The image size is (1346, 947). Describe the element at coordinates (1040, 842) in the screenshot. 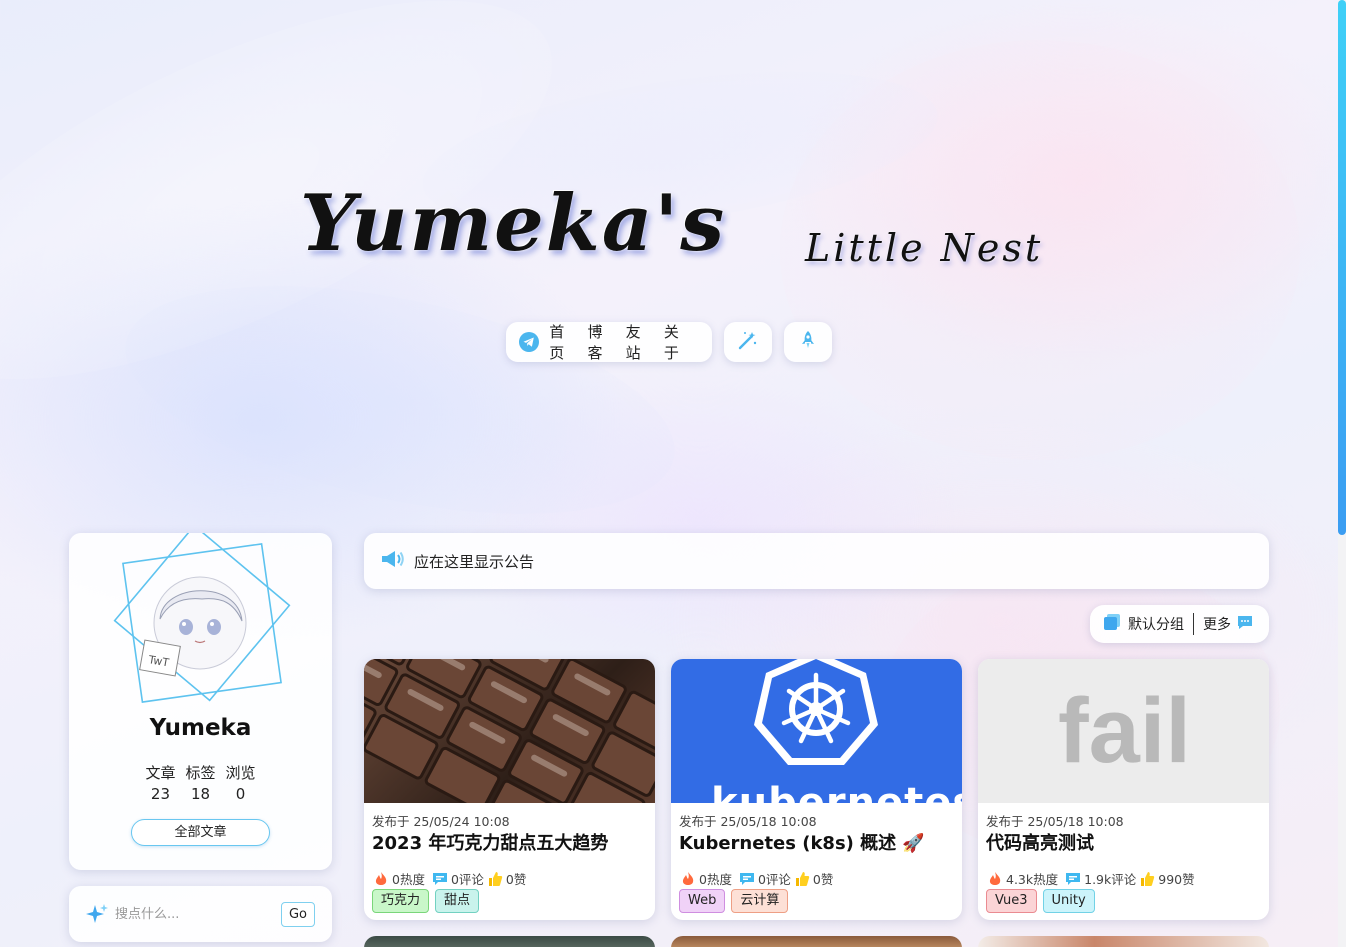

I see `post-title: 代码高亮测试` at that location.